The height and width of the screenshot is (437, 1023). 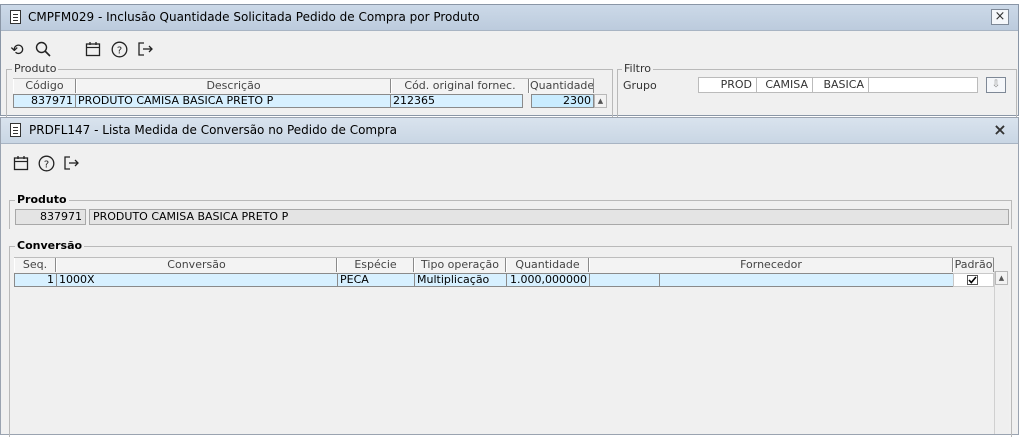 I want to click on vertical-scrollbar: ▲, so click(x=1001, y=352).